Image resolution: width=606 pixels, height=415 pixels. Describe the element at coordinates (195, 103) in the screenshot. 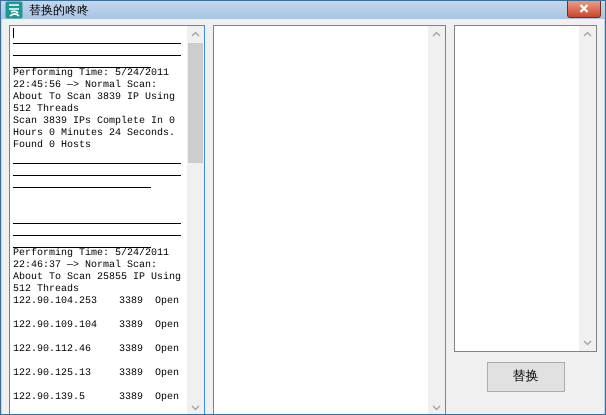

I see `scrollbar-thumb` at that location.